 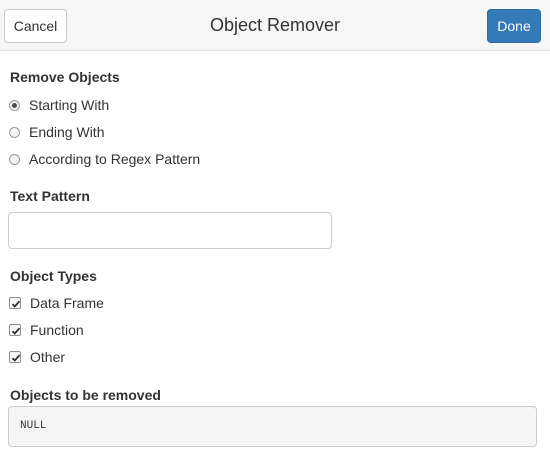 I want to click on checkbox-other: Other, so click(x=37, y=357).